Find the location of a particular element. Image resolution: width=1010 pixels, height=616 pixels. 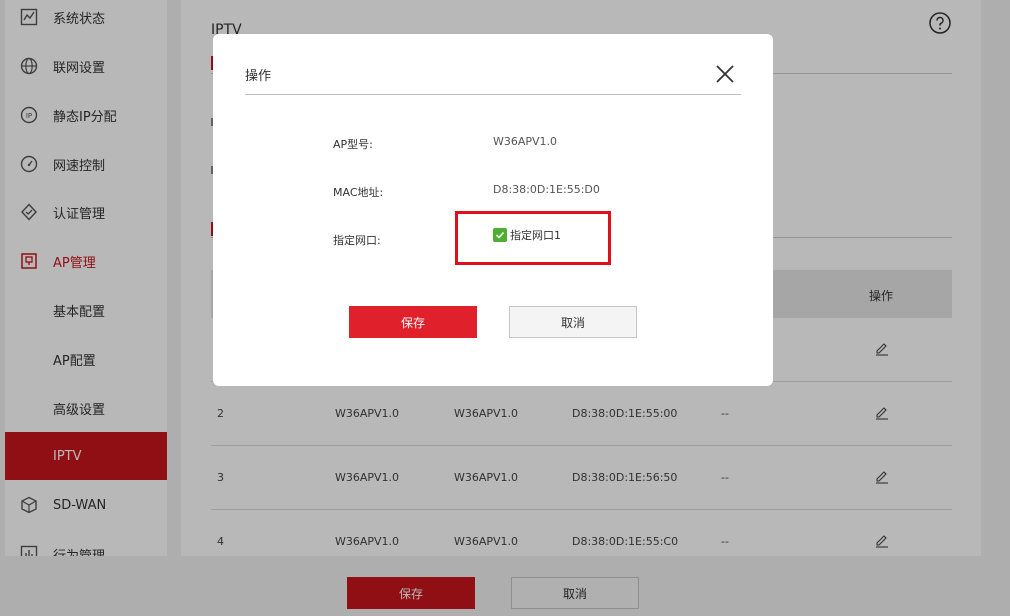

port-label: 指定网口: is located at coordinates (357, 240).